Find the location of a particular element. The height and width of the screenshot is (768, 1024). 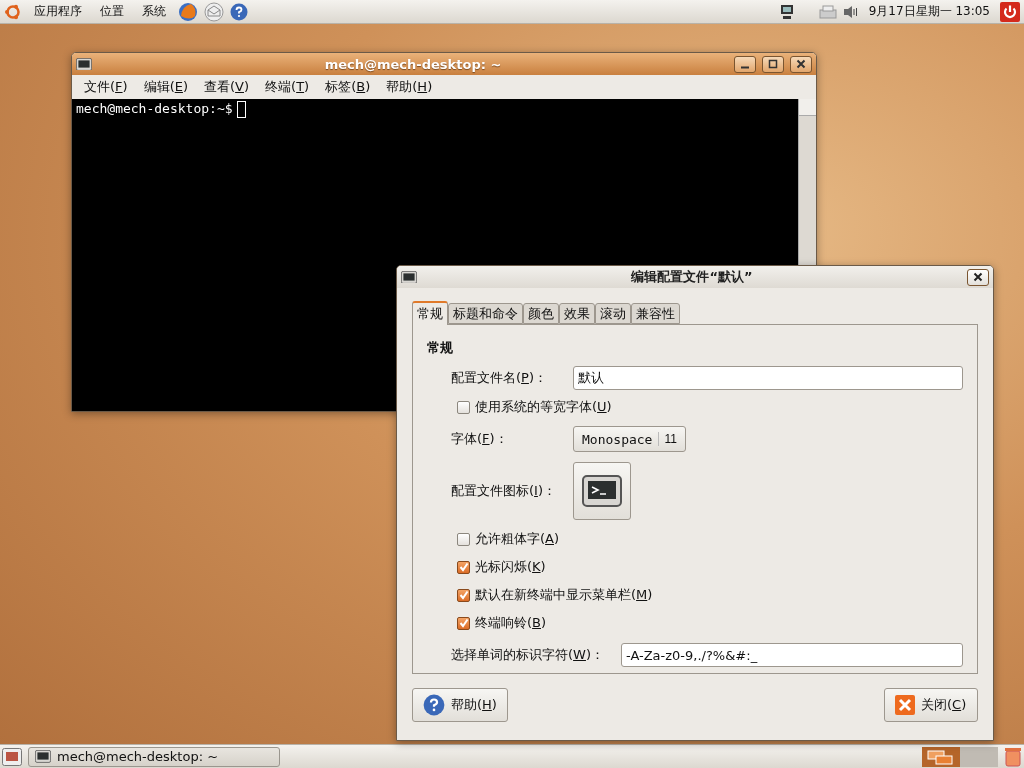

menu-item: 帮助(H) is located at coordinates (409, 87).